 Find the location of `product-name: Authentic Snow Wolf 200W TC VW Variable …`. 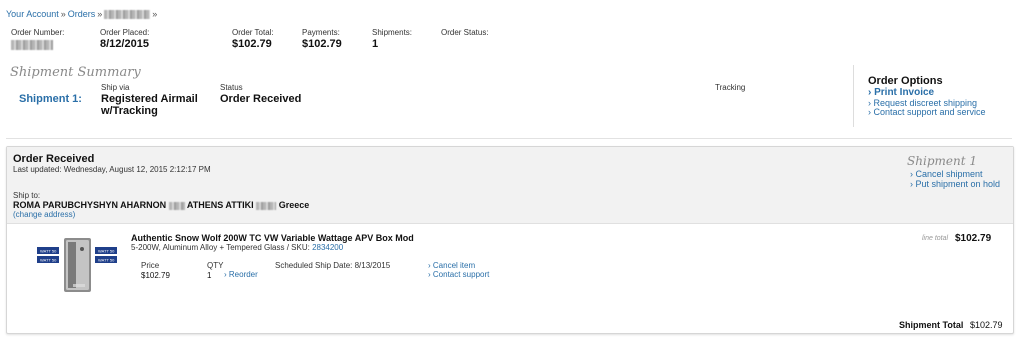

product-name: Authentic Snow Wolf 200W TC VW Variable … is located at coordinates (272, 238).